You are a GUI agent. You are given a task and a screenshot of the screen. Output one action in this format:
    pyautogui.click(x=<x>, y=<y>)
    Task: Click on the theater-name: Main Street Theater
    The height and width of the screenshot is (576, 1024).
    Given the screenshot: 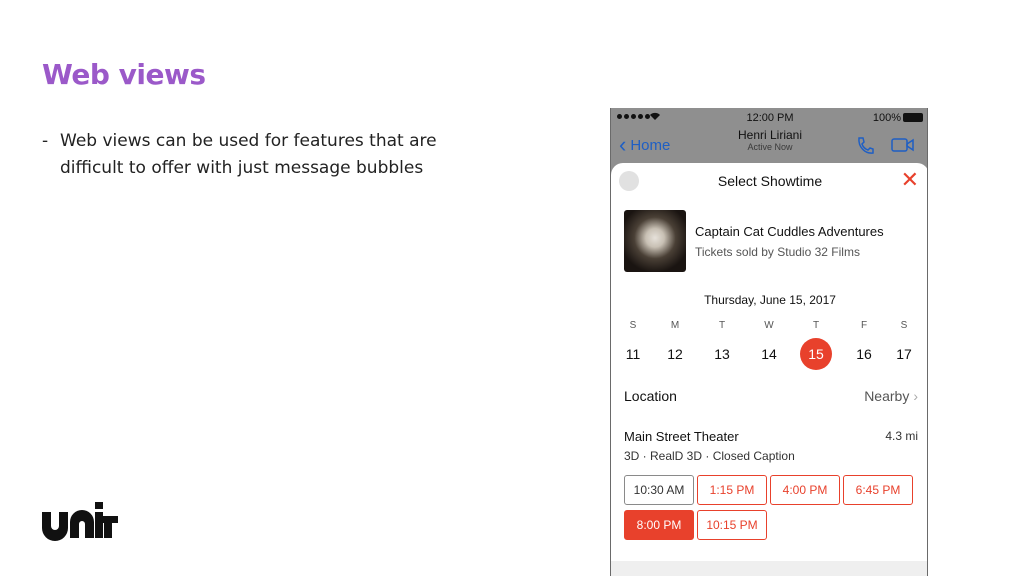 What is the action you would take?
    pyautogui.click(x=681, y=436)
    